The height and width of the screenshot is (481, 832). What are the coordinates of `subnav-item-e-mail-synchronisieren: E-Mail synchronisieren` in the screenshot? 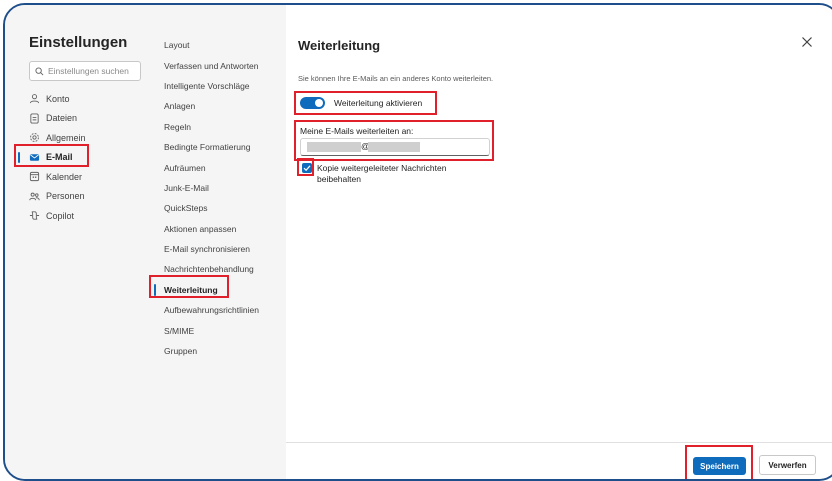 It's located at (226, 249).